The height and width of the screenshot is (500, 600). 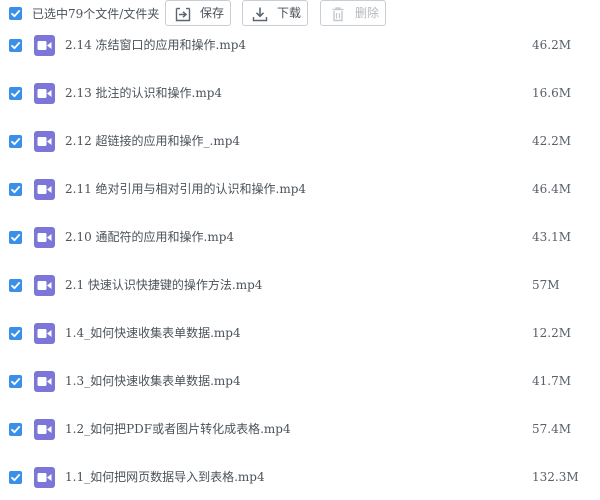 What do you see at coordinates (552, 189) in the screenshot?
I see `file-size: 46.4M` at bounding box center [552, 189].